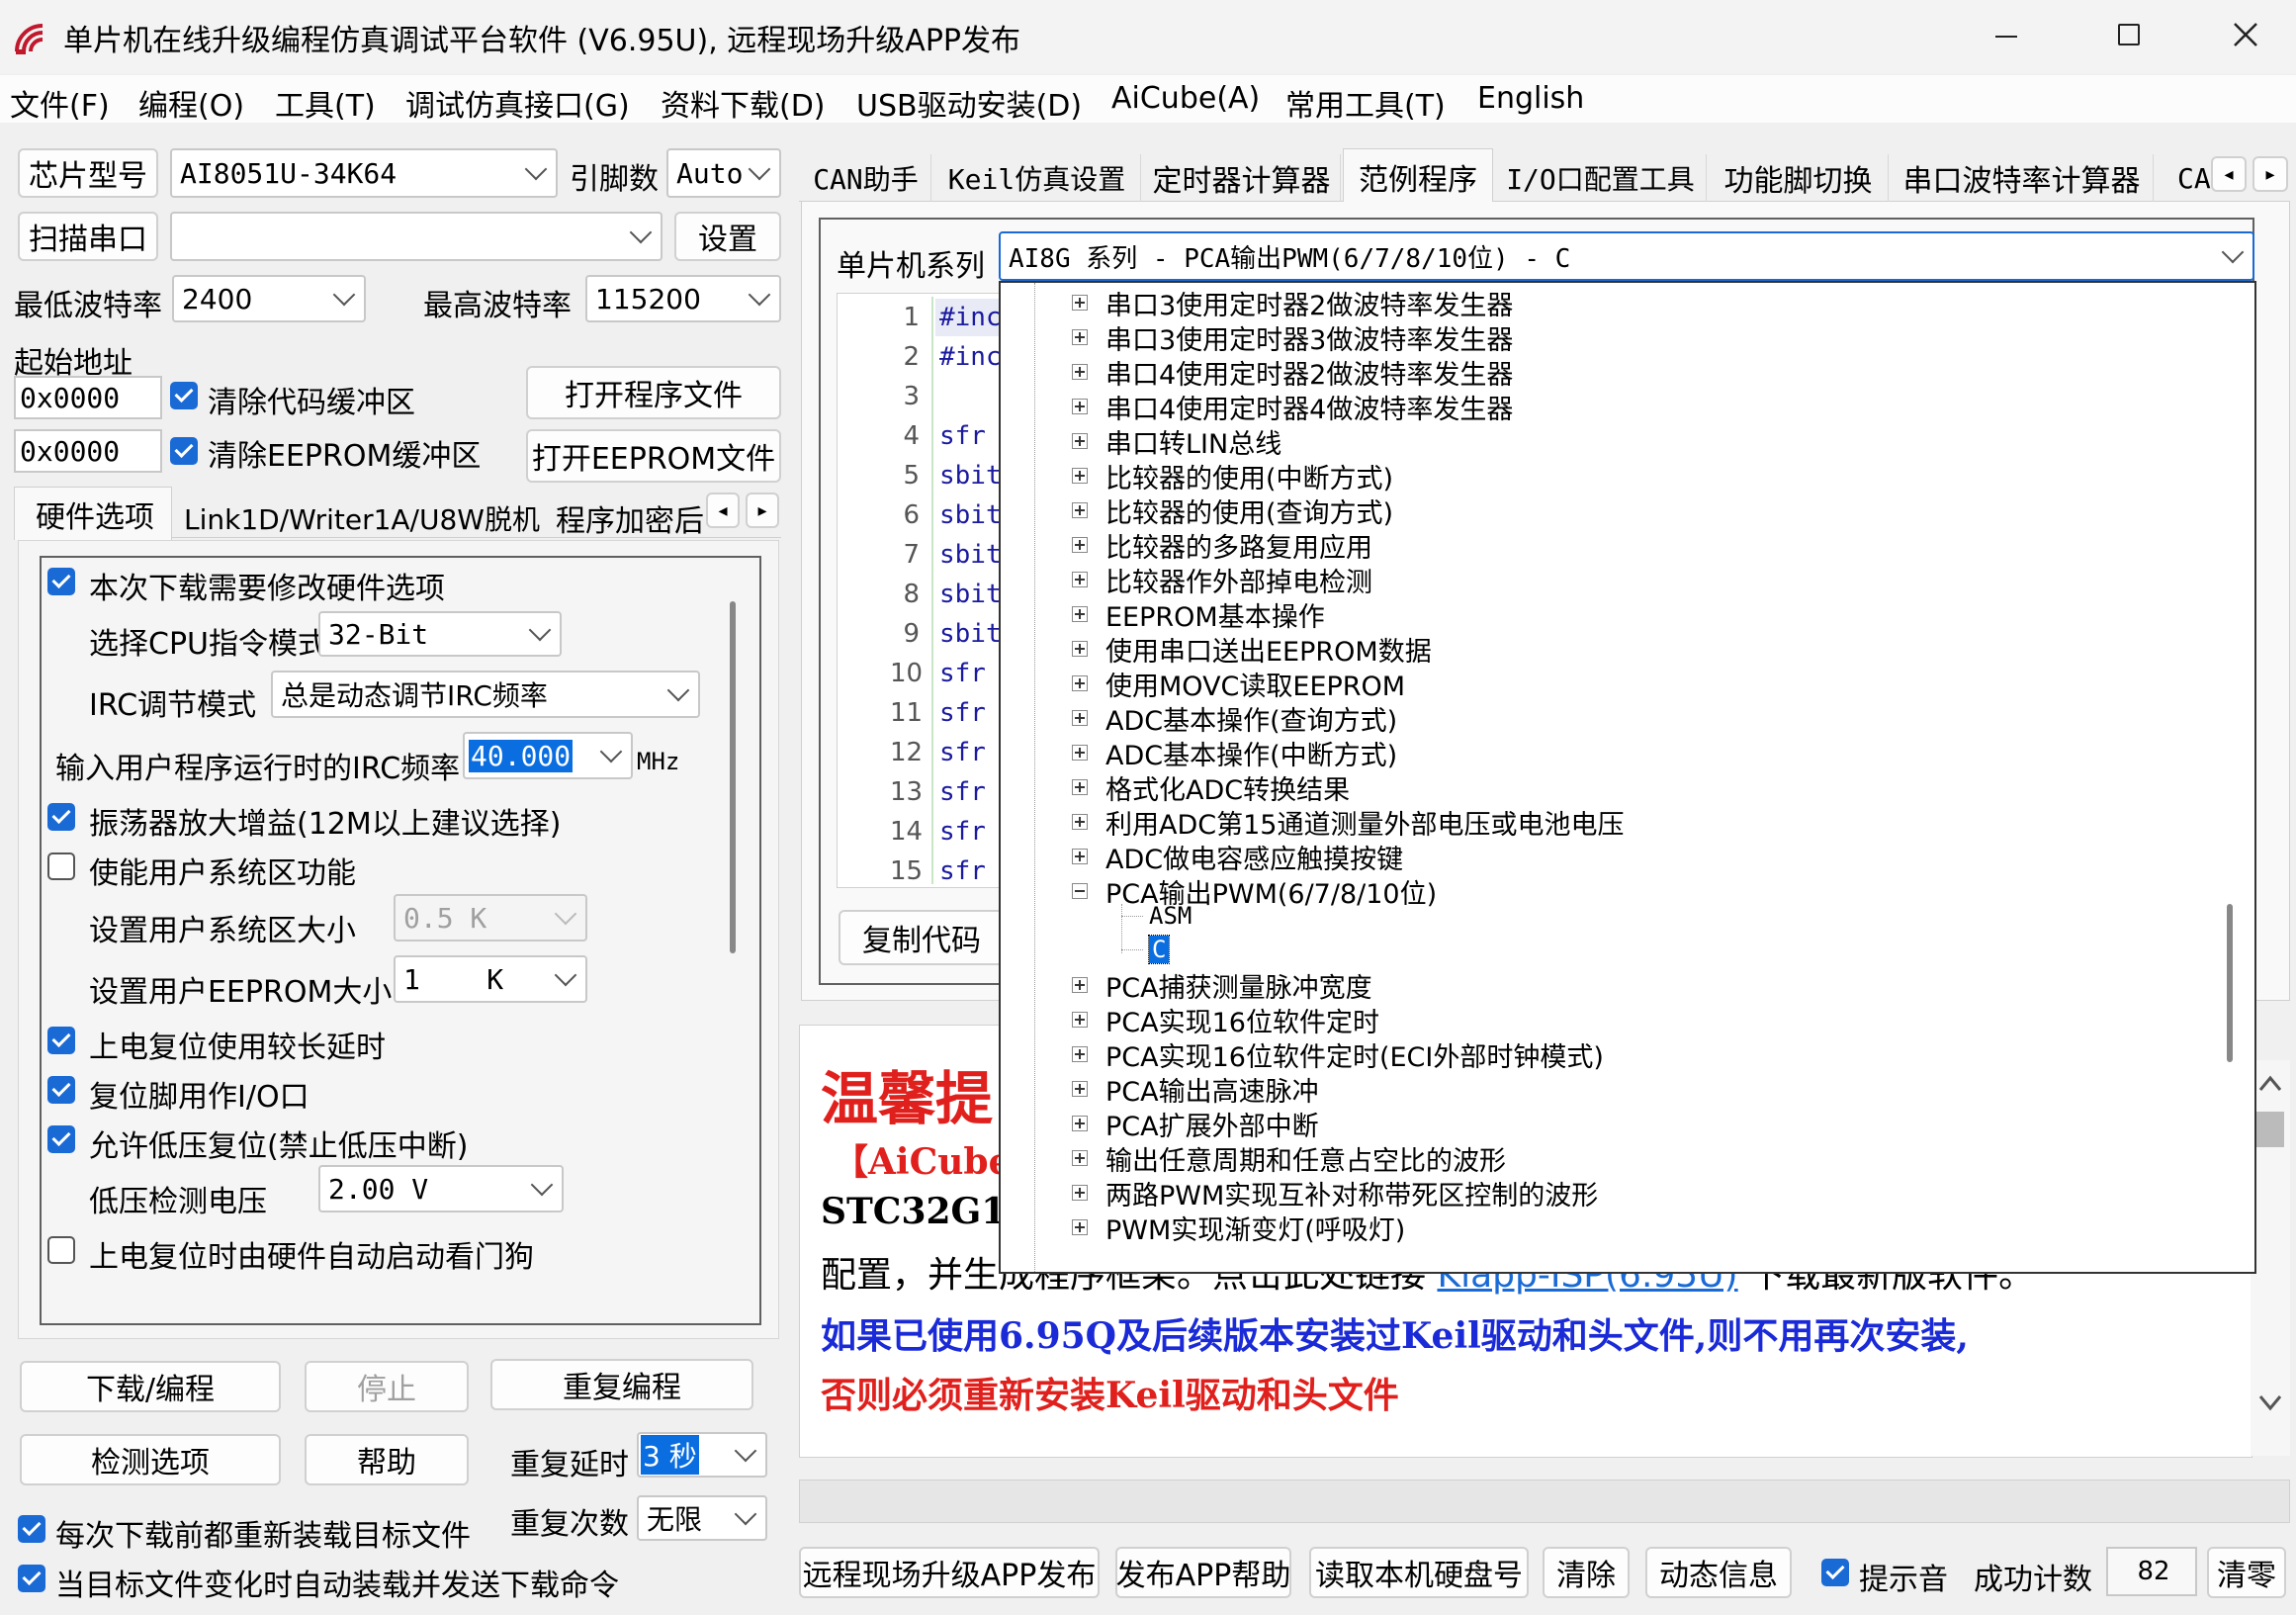 Image resolution: width=2296 pixels, height=1615 pixels. What do you see at coordinates (1419, 1572) in the screenshot?
I see `read-hdd-button: 读取本机硬盘号` at bounding box center [1419, 1572].